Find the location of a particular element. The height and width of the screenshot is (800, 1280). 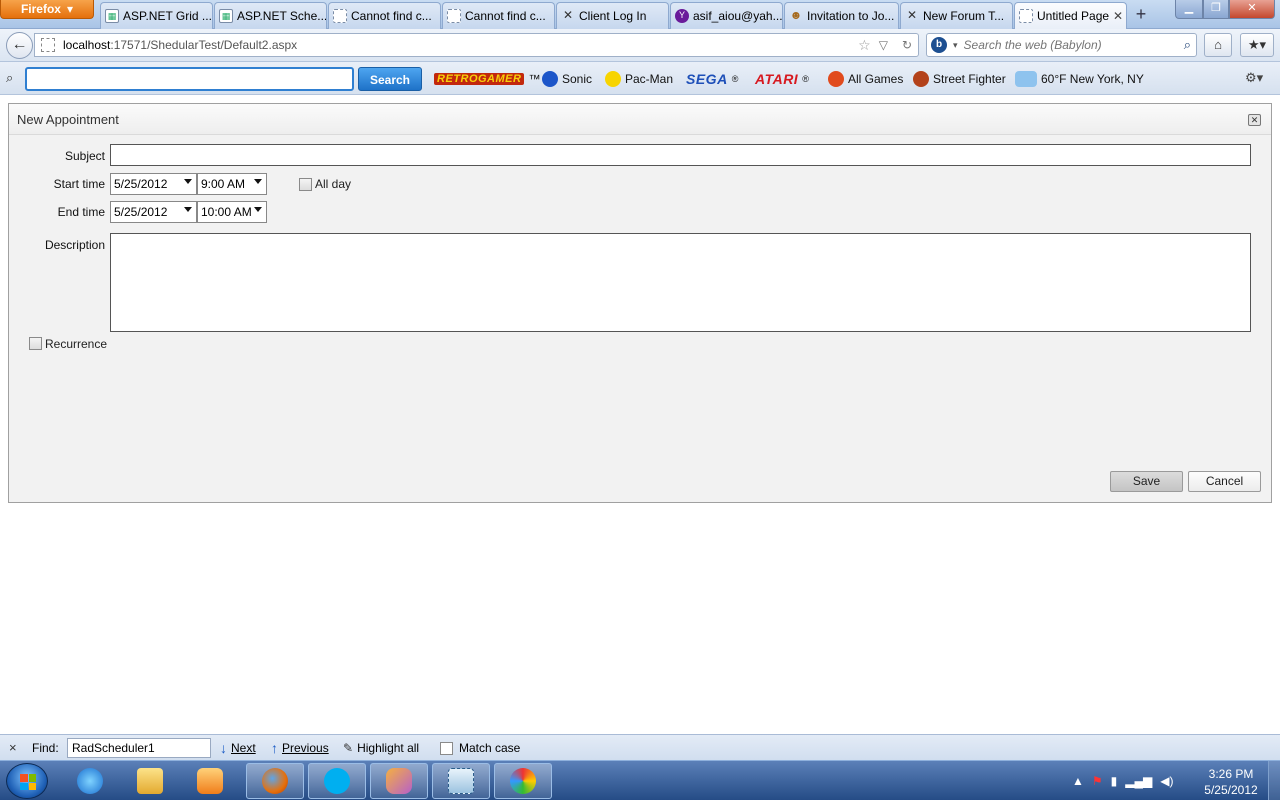

url-path: :17571/ShedularTest/Default2.aspx is located at coordinates (204, 45).